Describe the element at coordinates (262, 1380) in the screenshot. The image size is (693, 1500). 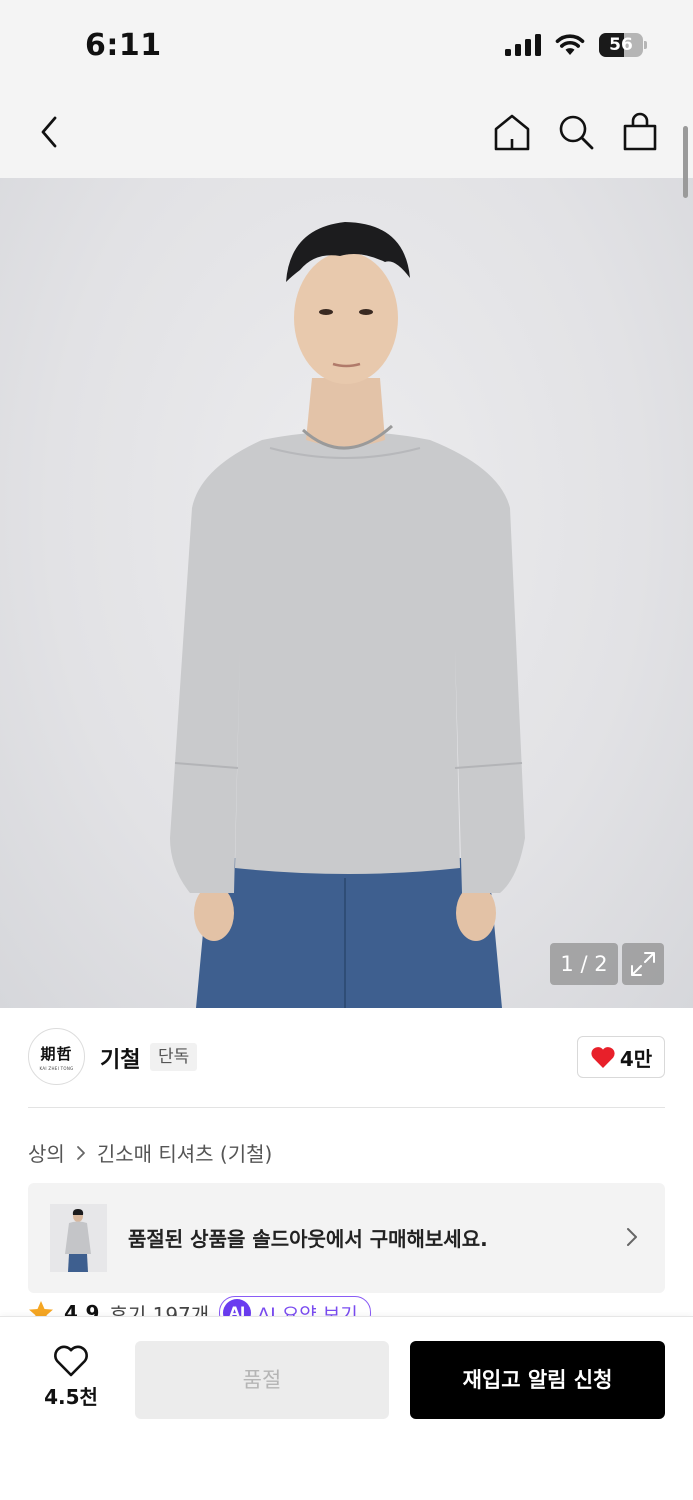
I see `soldout-button: 품절` at that location.